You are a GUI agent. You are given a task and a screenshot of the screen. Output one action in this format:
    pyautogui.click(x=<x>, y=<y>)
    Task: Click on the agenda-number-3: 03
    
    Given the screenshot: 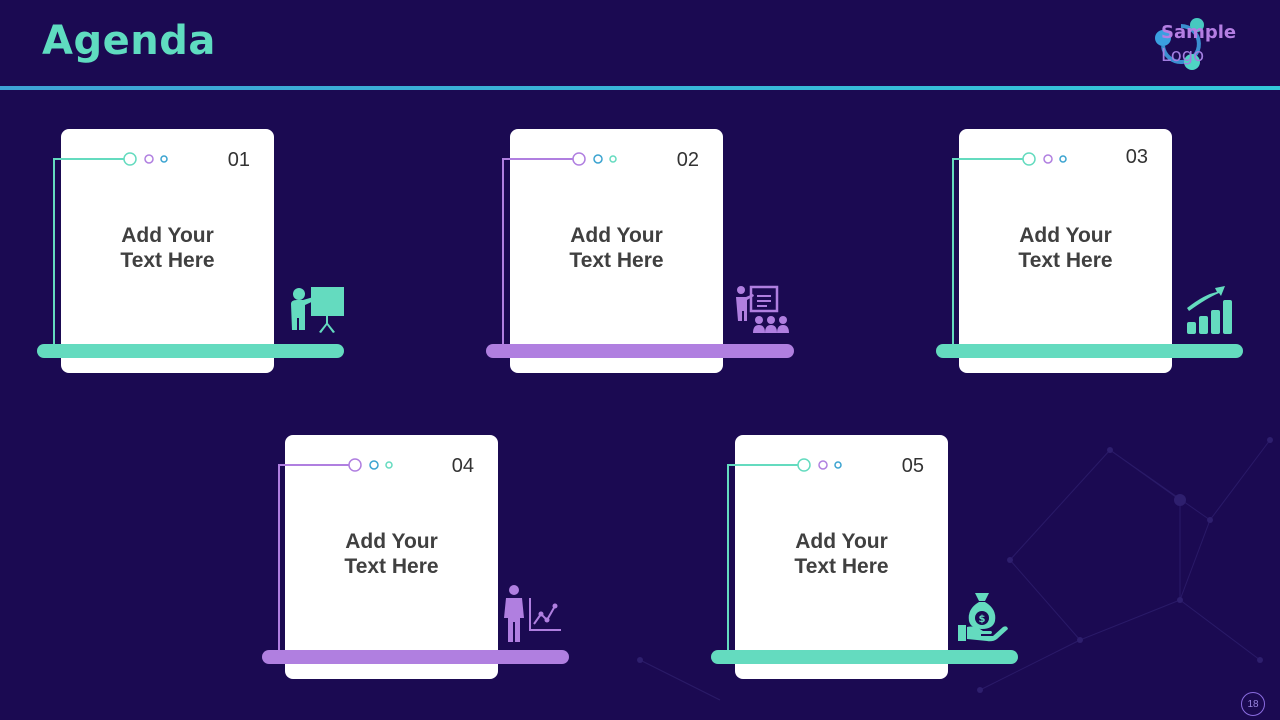 What is the action you would take?
    pyautogui.click(x=1136, y=157)
    